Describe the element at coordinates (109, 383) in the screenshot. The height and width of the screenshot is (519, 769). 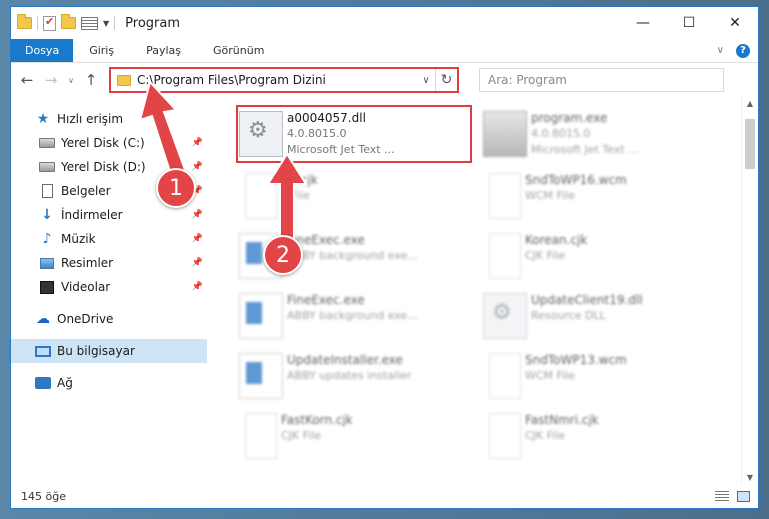
I see `sidebar-item-network: Ağ` at that location.